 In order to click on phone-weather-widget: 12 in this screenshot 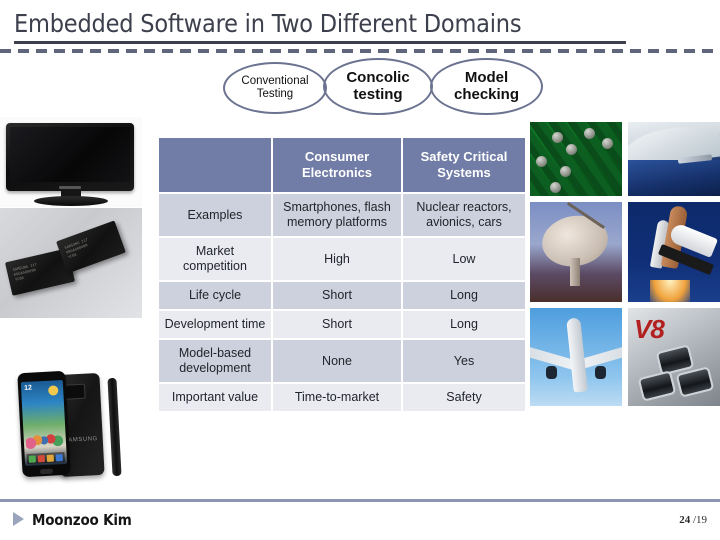, I will do `click(28, 388)`.